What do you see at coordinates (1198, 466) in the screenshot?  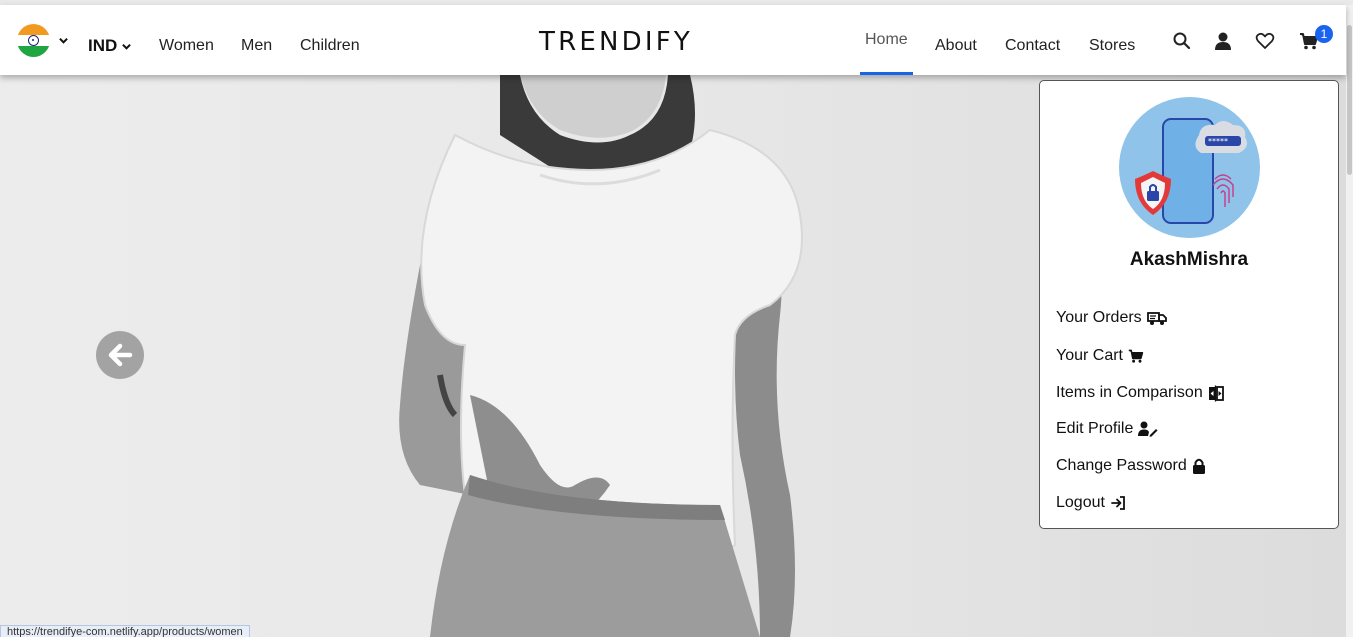 I see `lock-icon` at bounding box center [1198, 466].